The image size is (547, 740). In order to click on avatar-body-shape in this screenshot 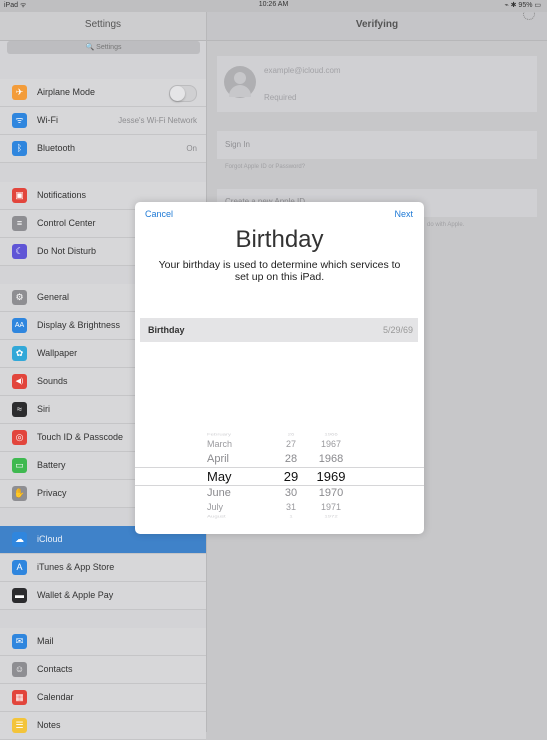, I will do `click(240, 91)`.